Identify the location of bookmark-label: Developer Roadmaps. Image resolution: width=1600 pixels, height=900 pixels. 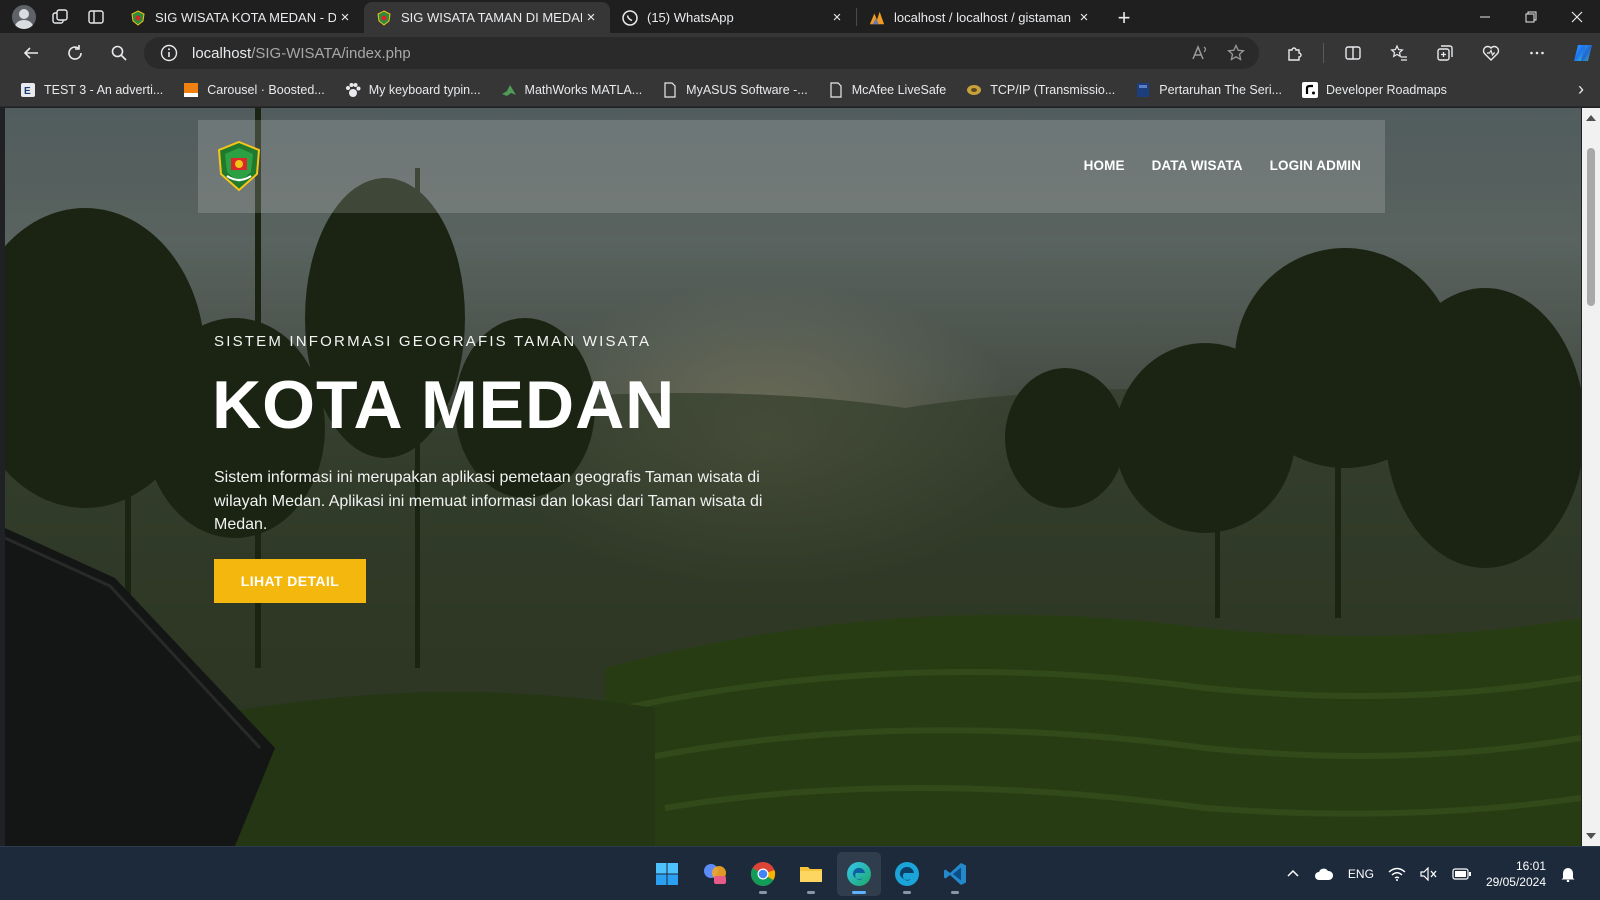
(1386, 89).